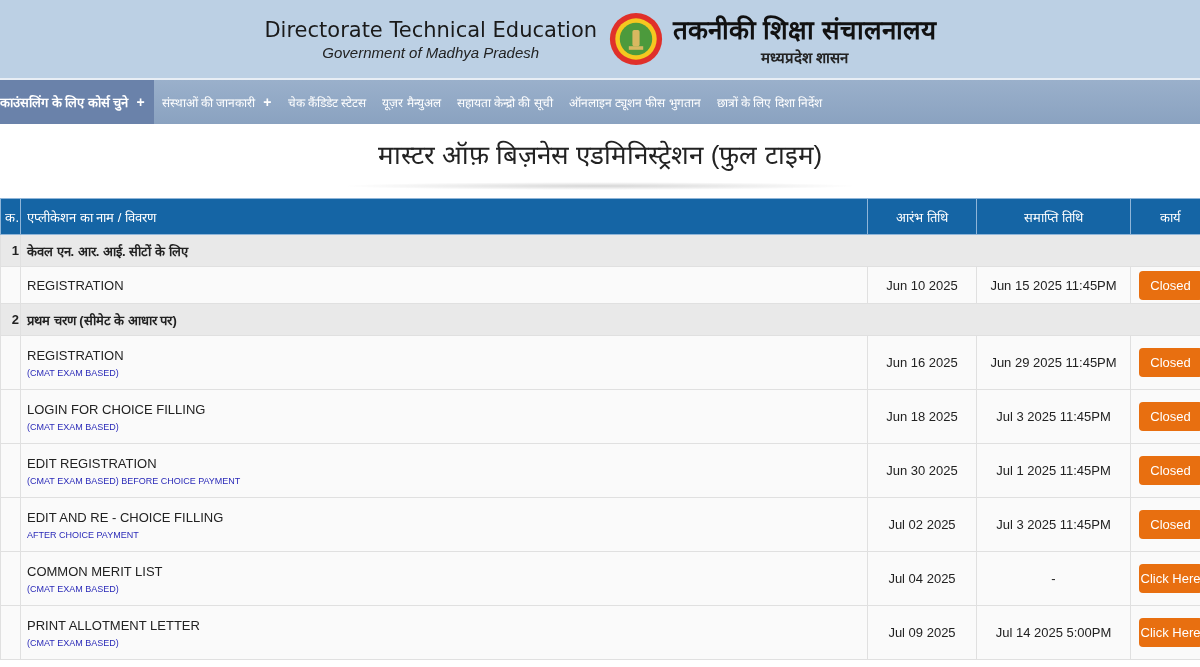  I want to click on site-title: Directorate Technical Education, so click(431, 29).